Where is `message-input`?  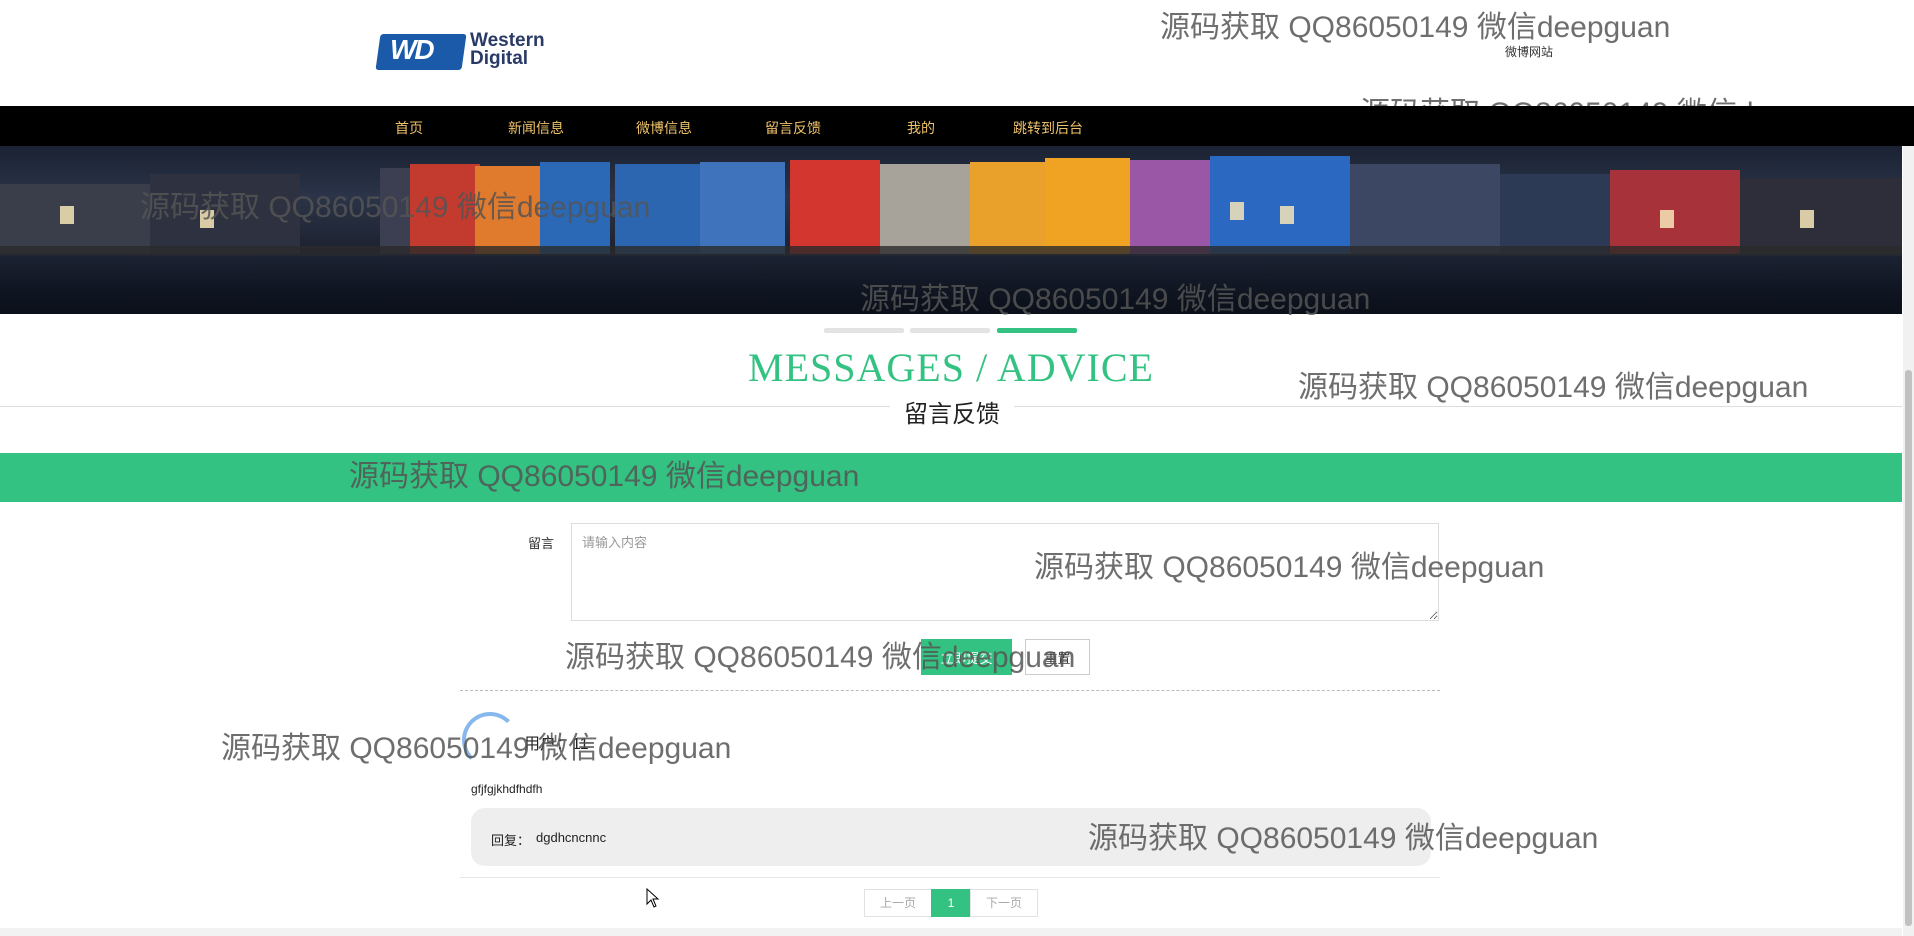 message-input is located at coordinates (1005, 572).